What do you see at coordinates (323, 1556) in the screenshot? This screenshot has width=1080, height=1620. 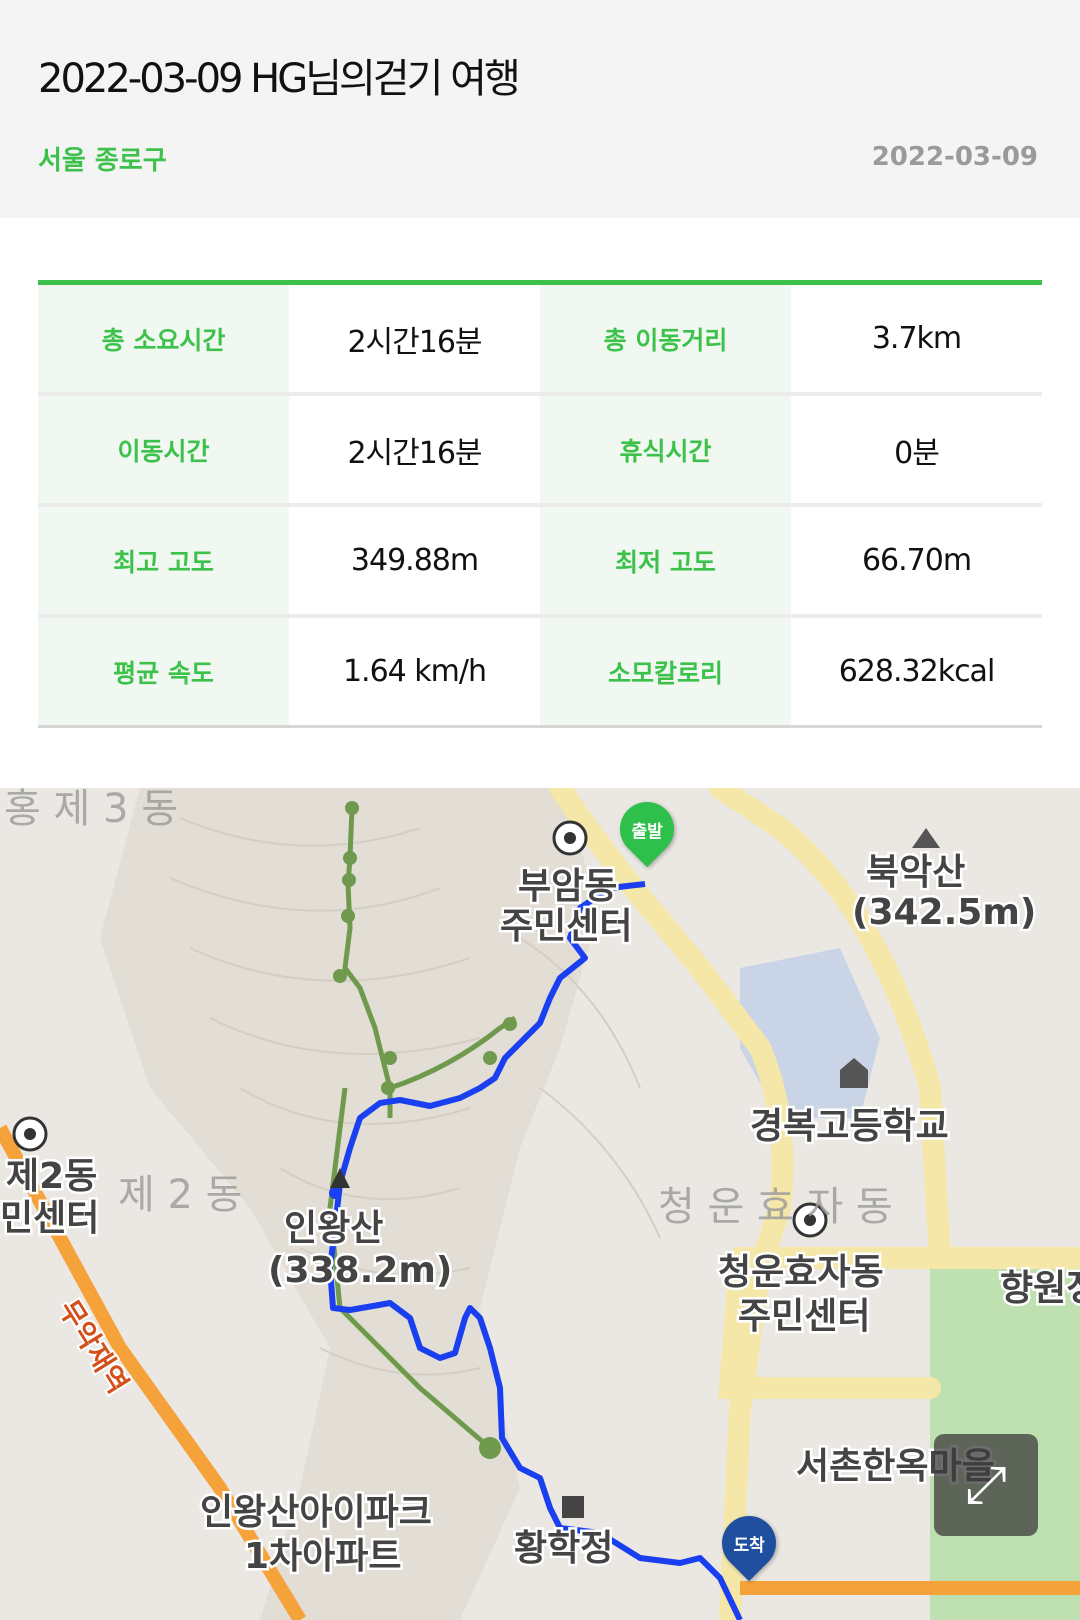 I see `map-label-place: 1차아파트` at bounding box center [323, 1556].